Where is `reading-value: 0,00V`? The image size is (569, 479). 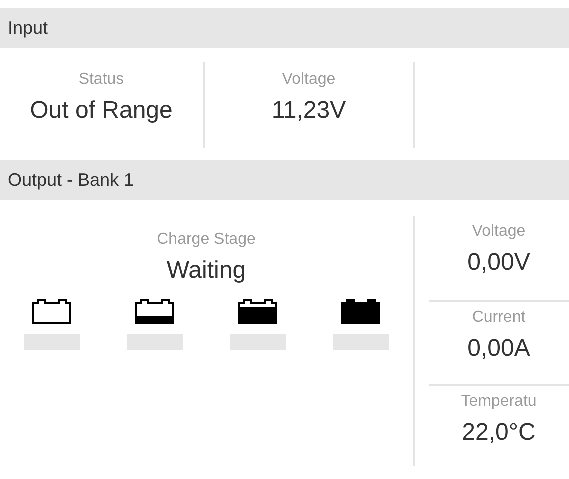 reading-value: 0,00V is located at coordinates (499, 263).